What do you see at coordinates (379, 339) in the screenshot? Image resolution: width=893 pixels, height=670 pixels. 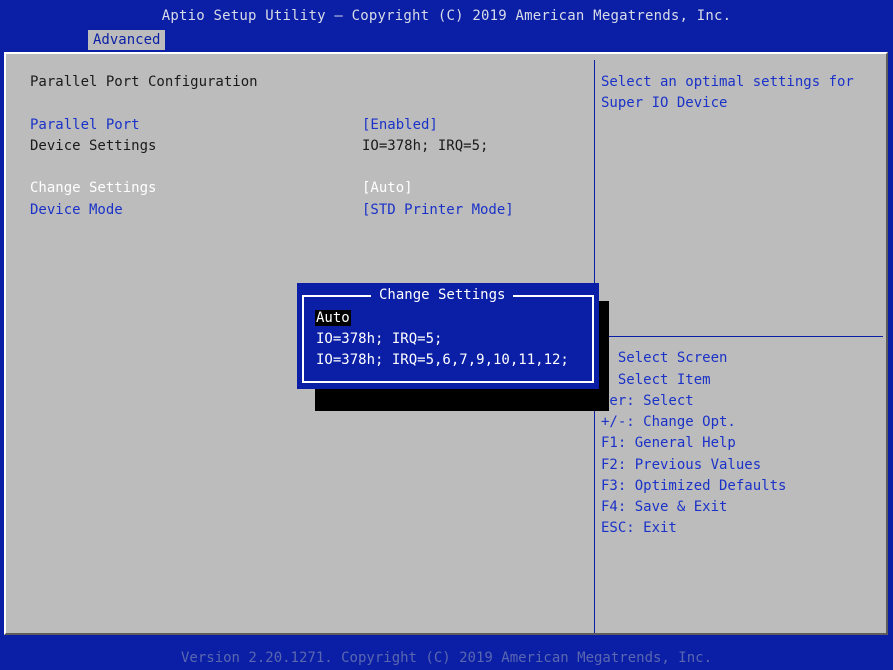 I see `dialog-option-irq5: IO=378h; IRQ=5;` at bounding box center [379, 339].